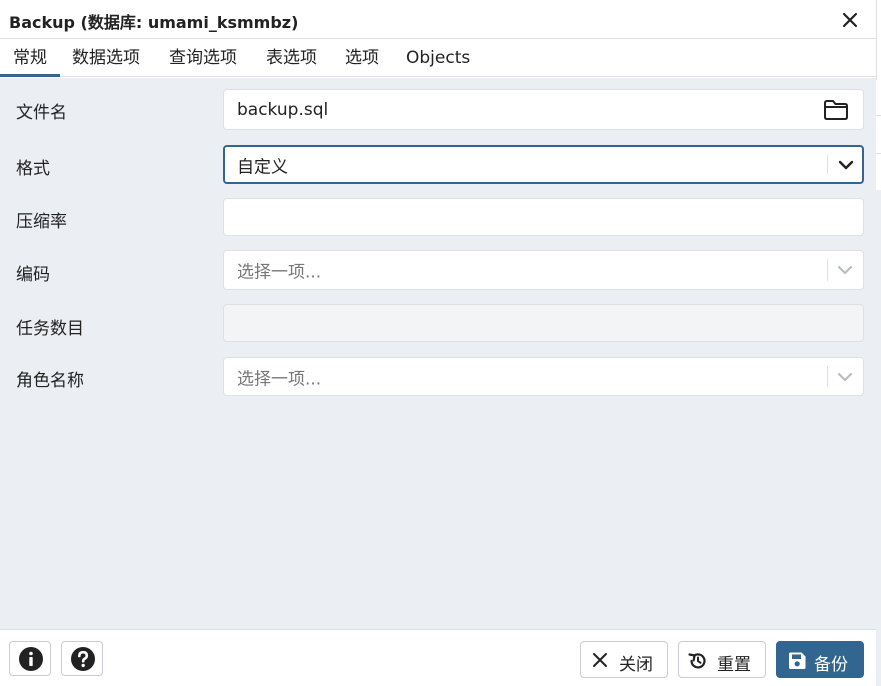 Image resolution: width=881 pixels, height=686 pixels. I want to click on jobs-label: 任务数目, so click(50, 329).